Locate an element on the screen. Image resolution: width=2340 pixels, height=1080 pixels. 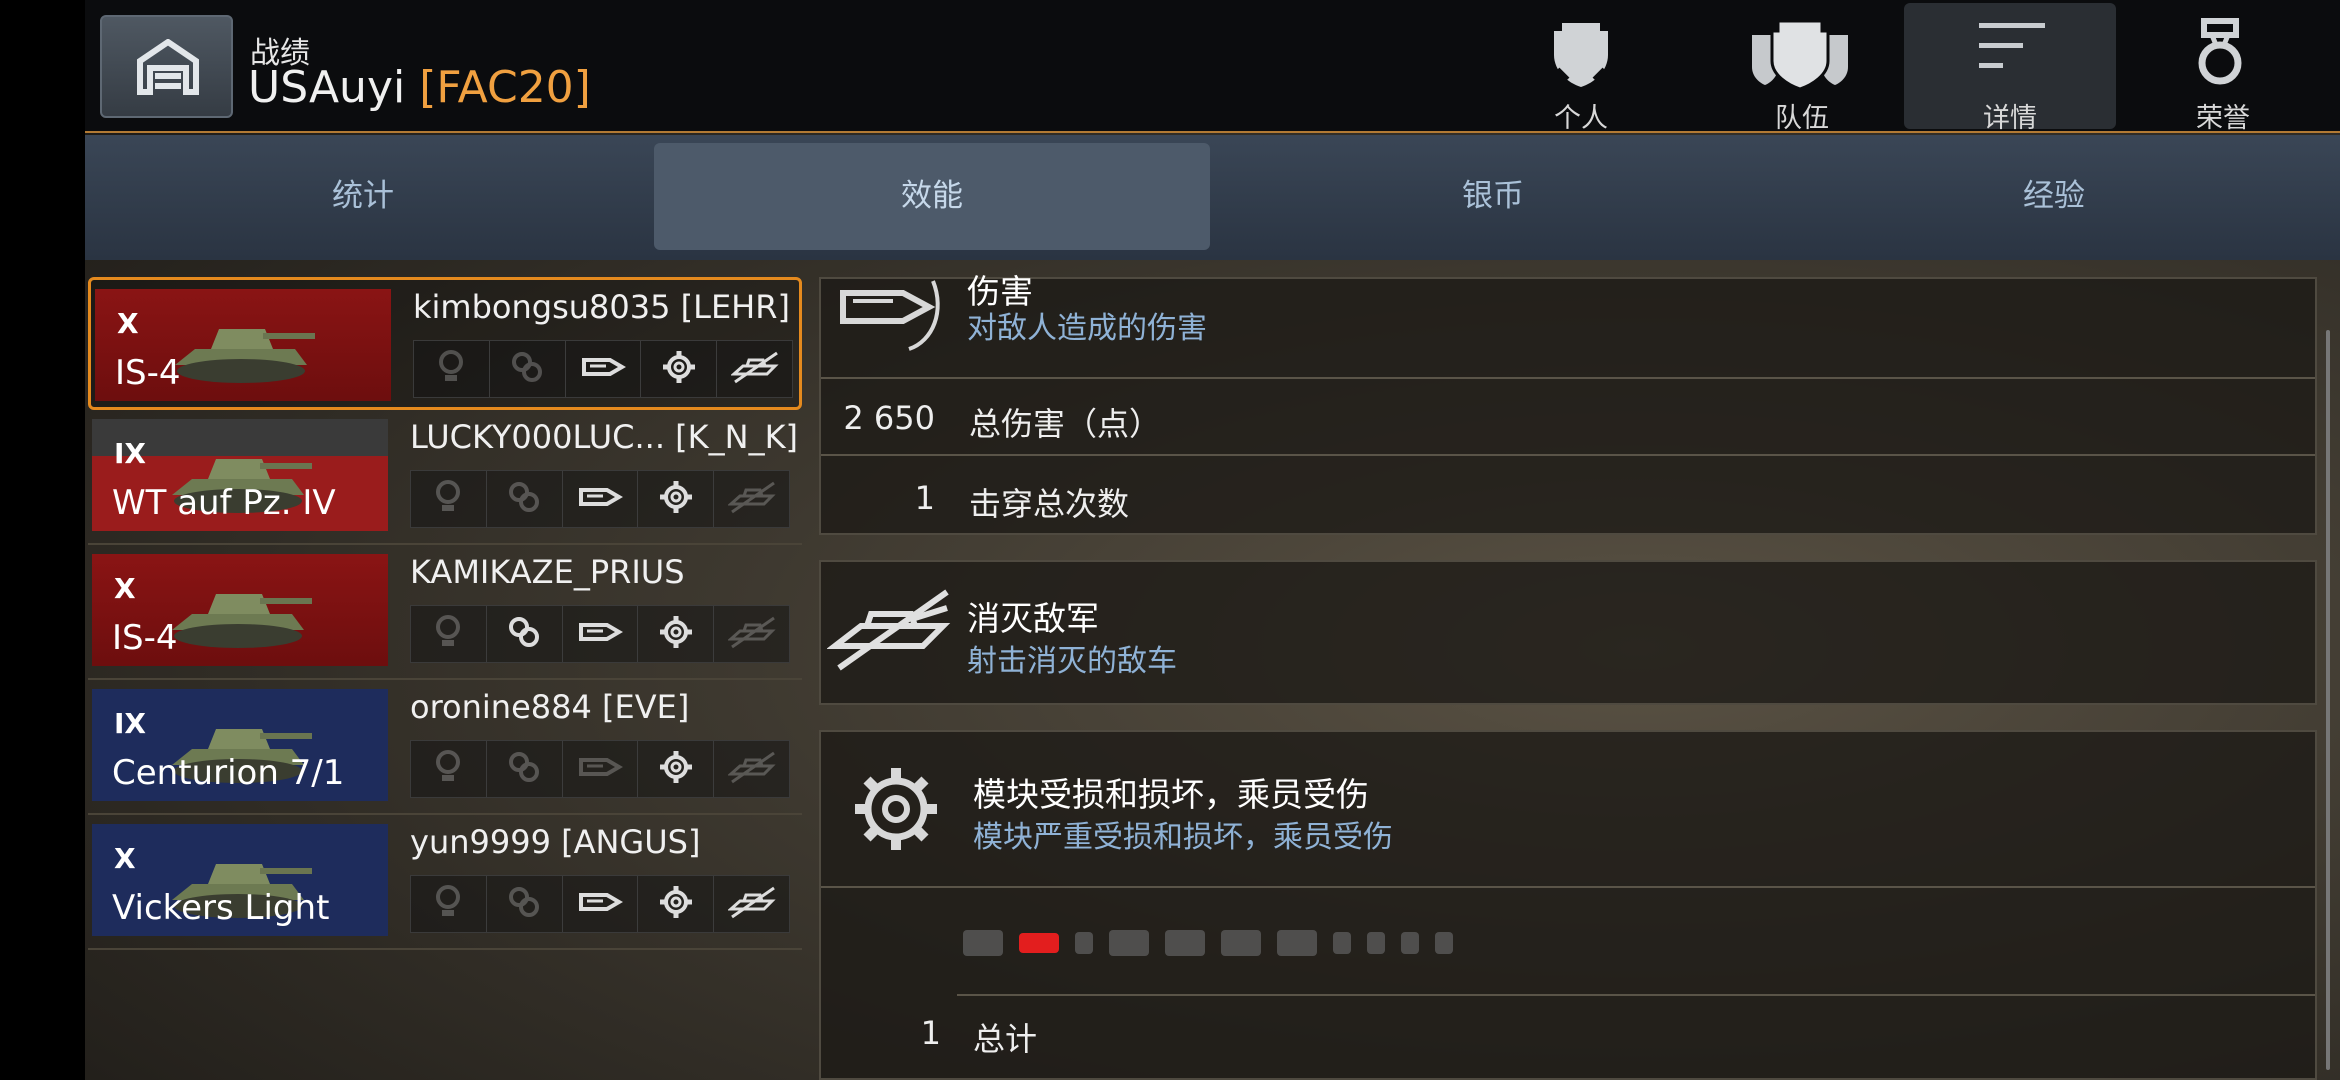
kills-desc: 射击消灭的敌车 is located at coordinates (1072, 661).